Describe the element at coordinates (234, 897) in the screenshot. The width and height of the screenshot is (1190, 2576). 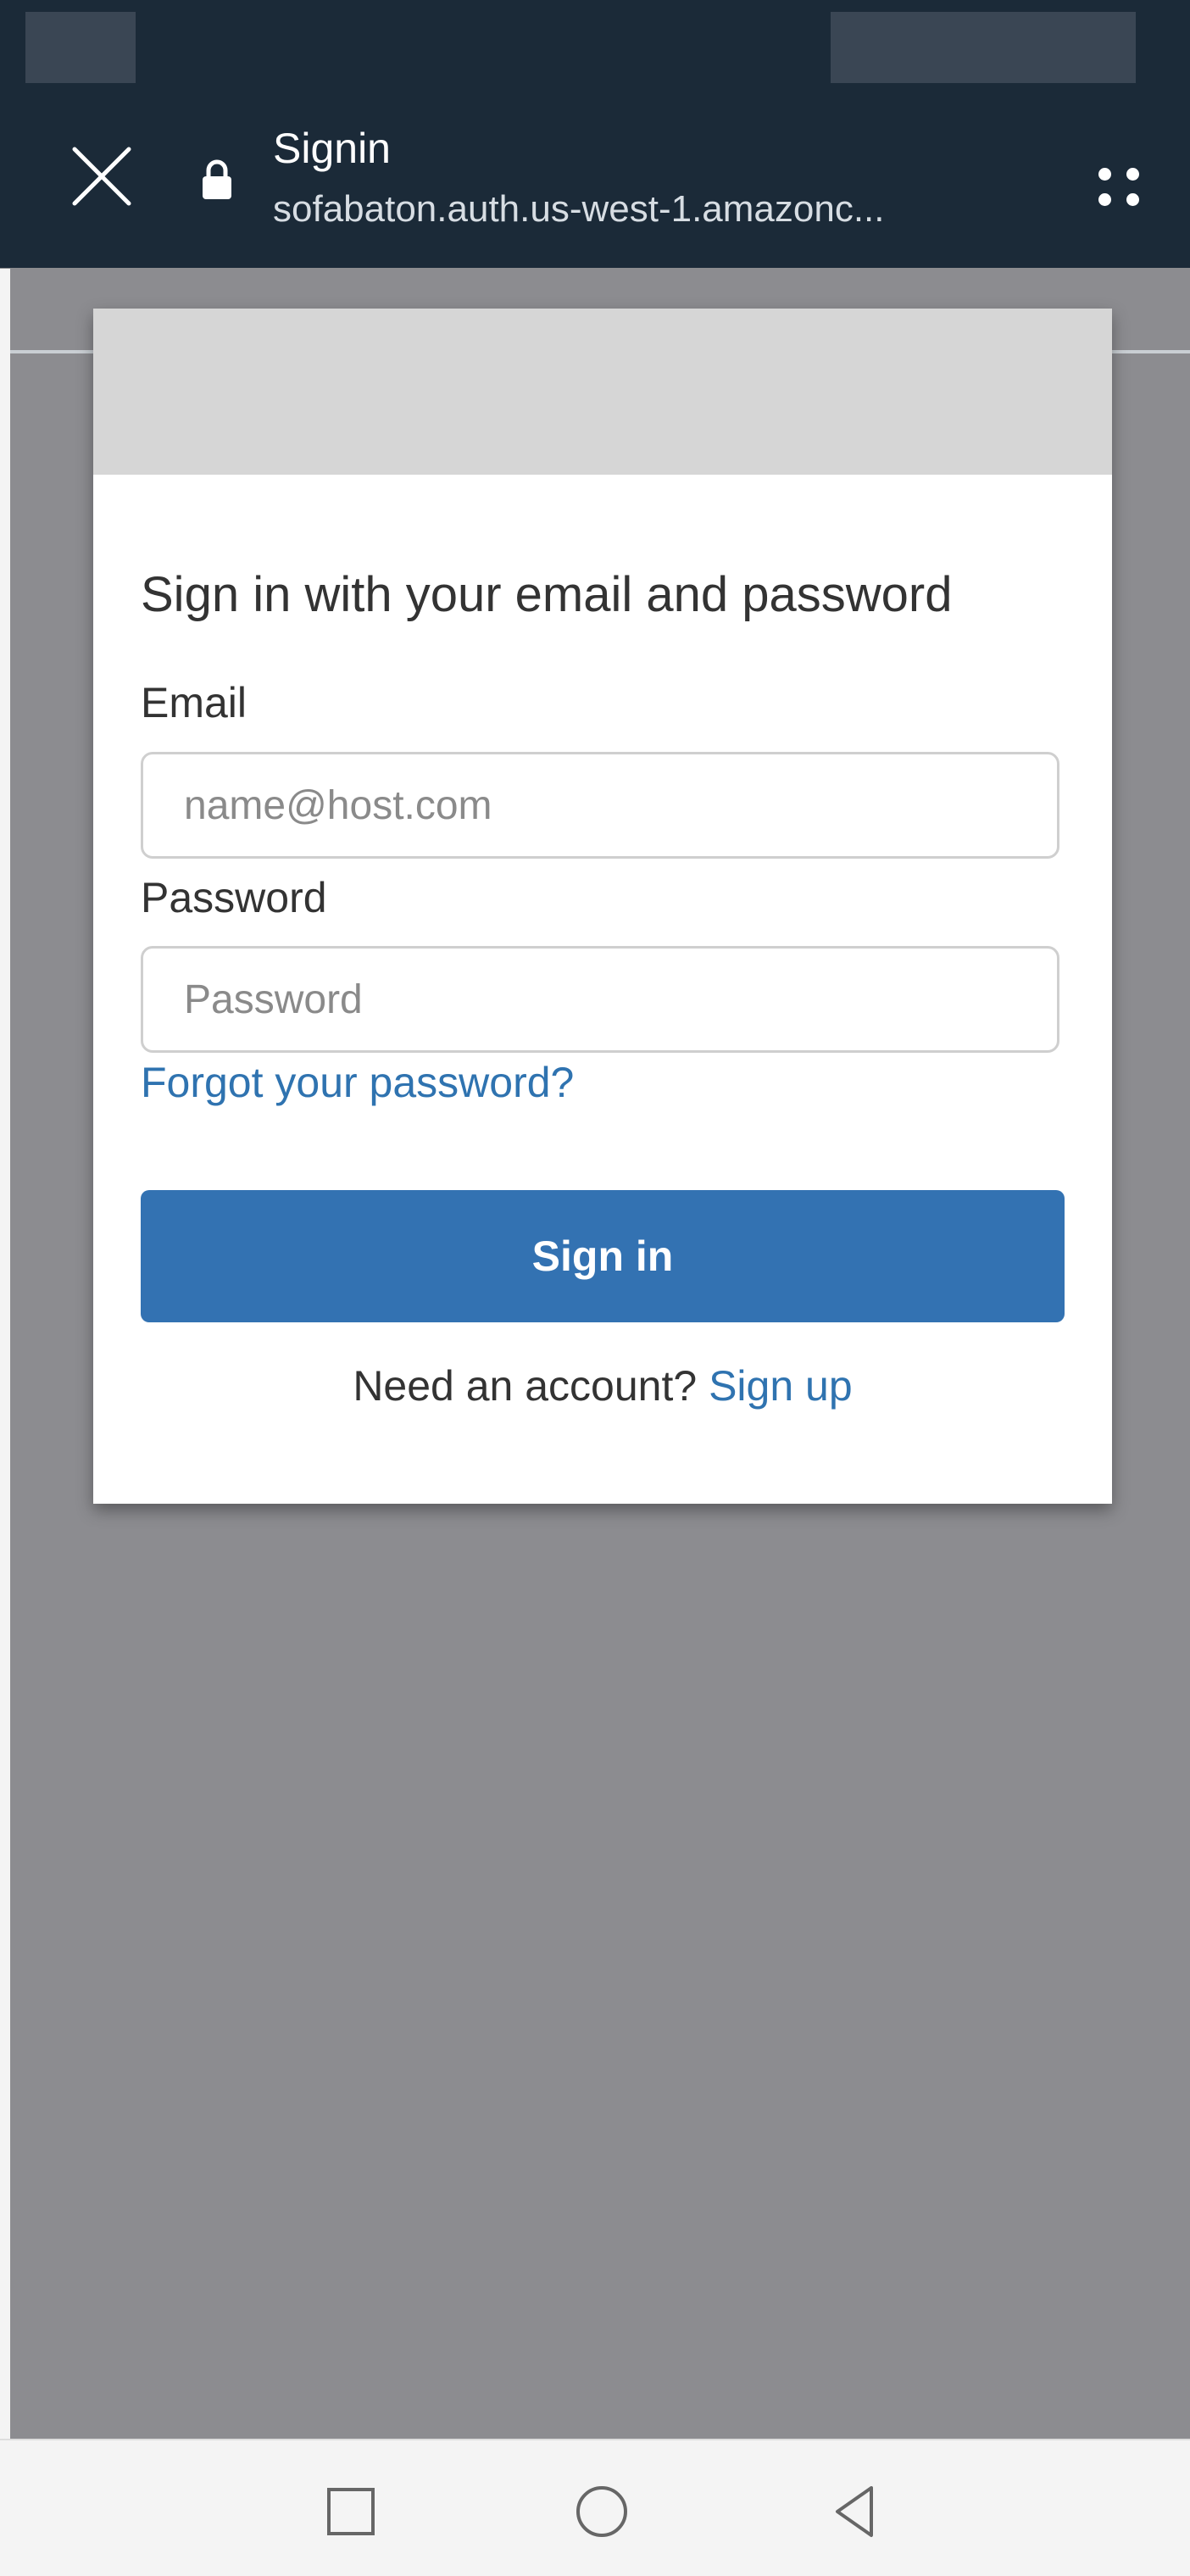
I see `password-label: Password` at that location.